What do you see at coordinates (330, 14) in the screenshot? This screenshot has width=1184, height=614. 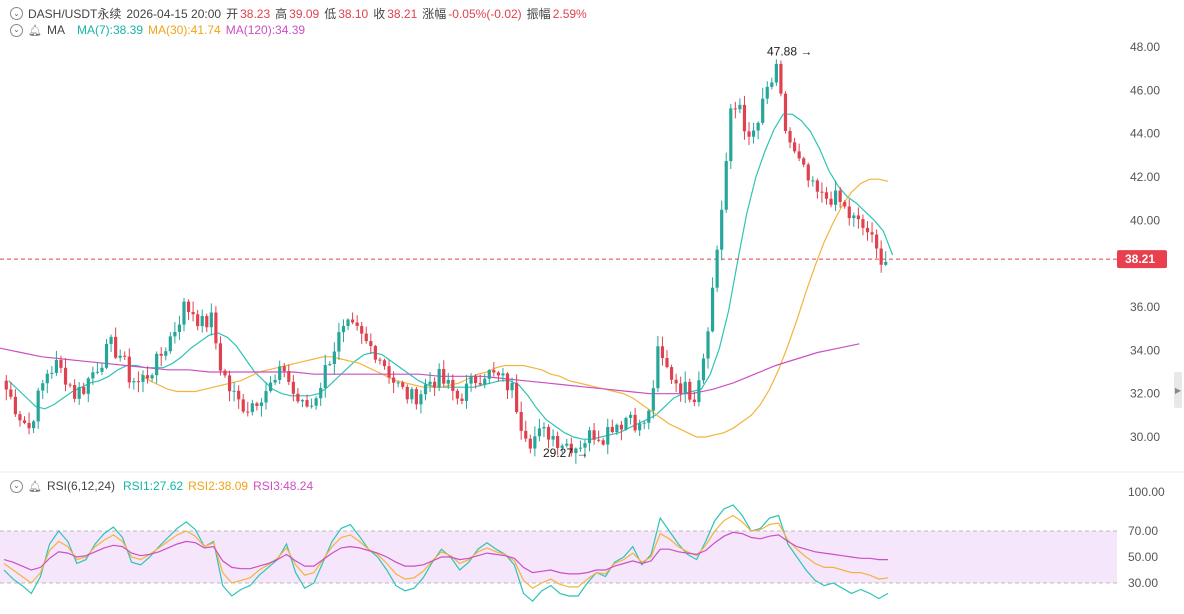 I see `low-label: 低` at bounding box center [330, 14].